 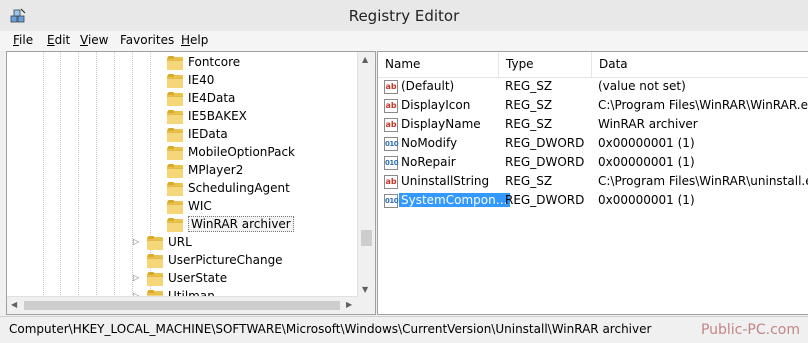 I want to click on scrollbar-corner, so click(x=366, y=305).